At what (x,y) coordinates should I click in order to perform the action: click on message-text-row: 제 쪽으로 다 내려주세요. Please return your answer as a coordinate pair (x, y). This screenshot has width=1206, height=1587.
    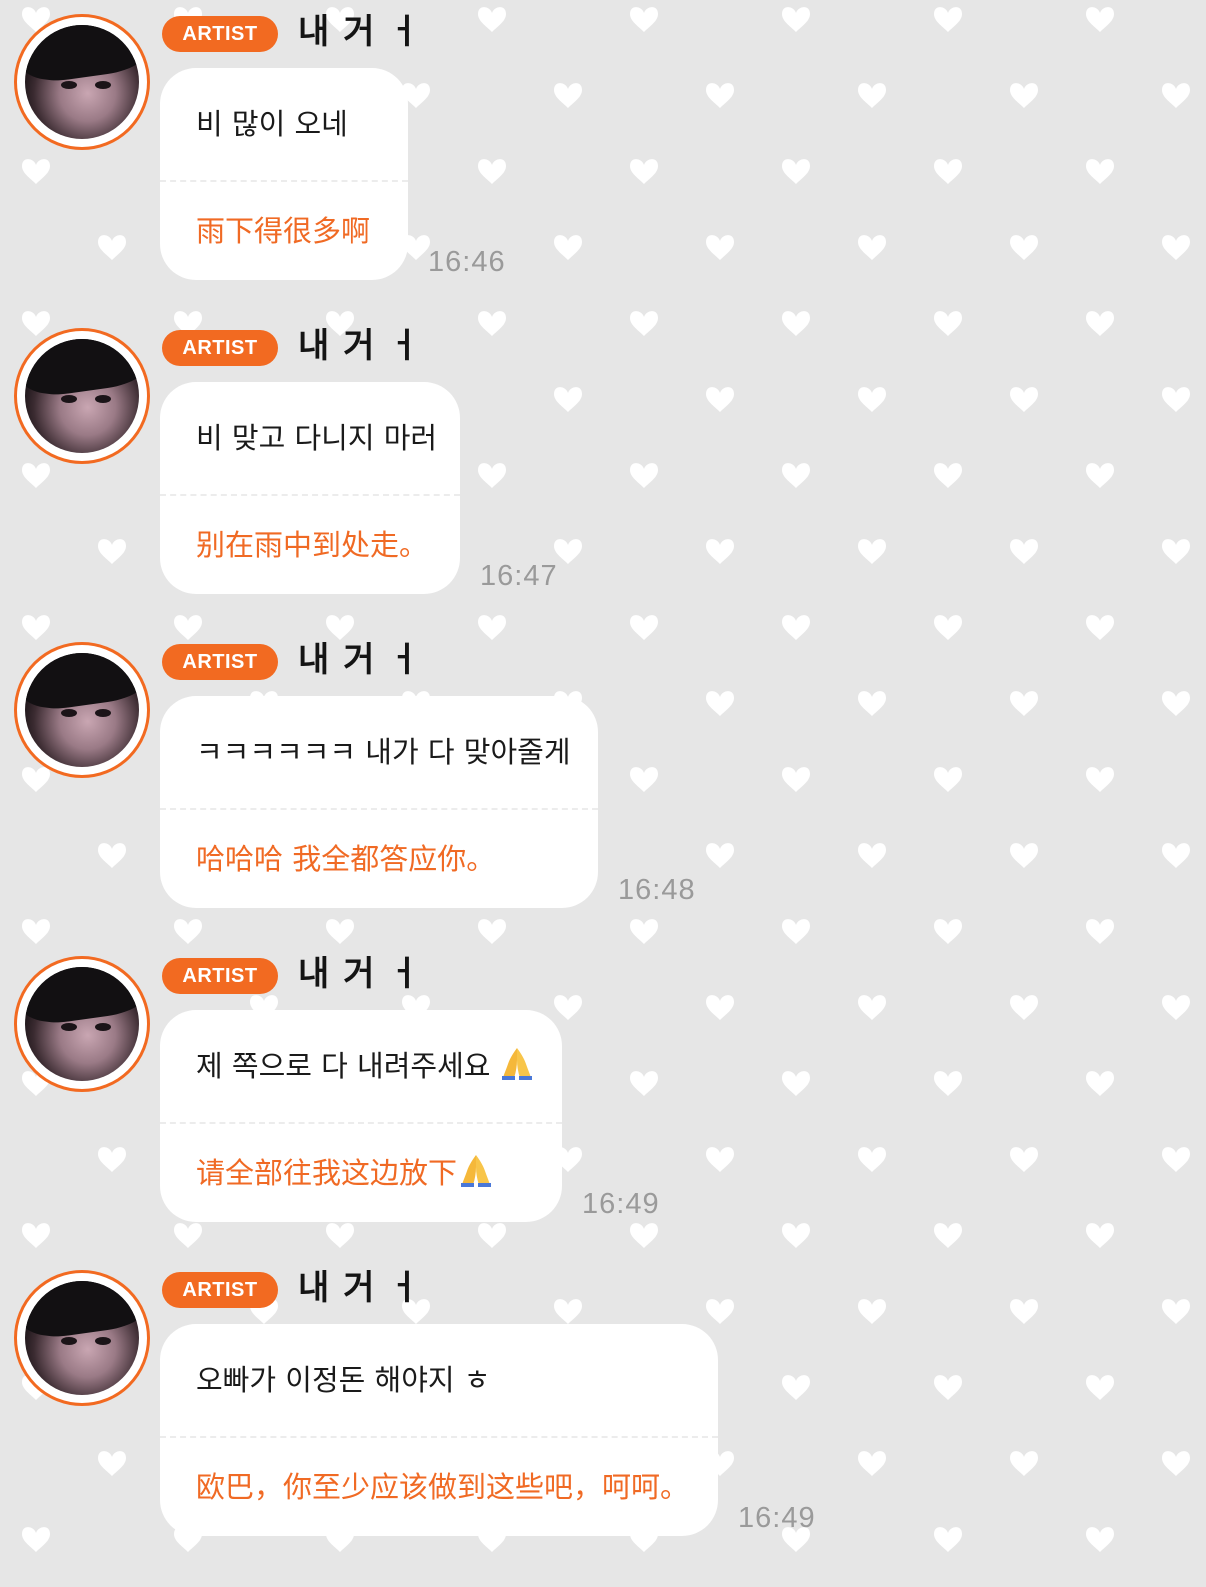
    Looking at the image, I should click on (364, 1066).